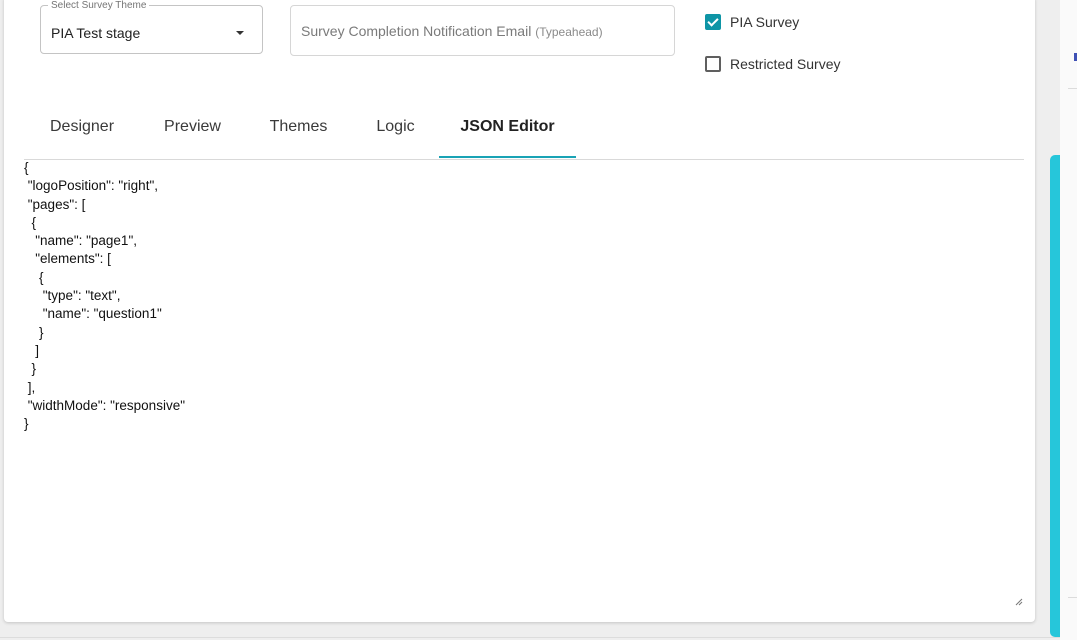 The width and height of the screenshot is (1077, 640). Describe the element at coordinates (530, 637) in the screenshot. I see `bottom-divider` at that location.